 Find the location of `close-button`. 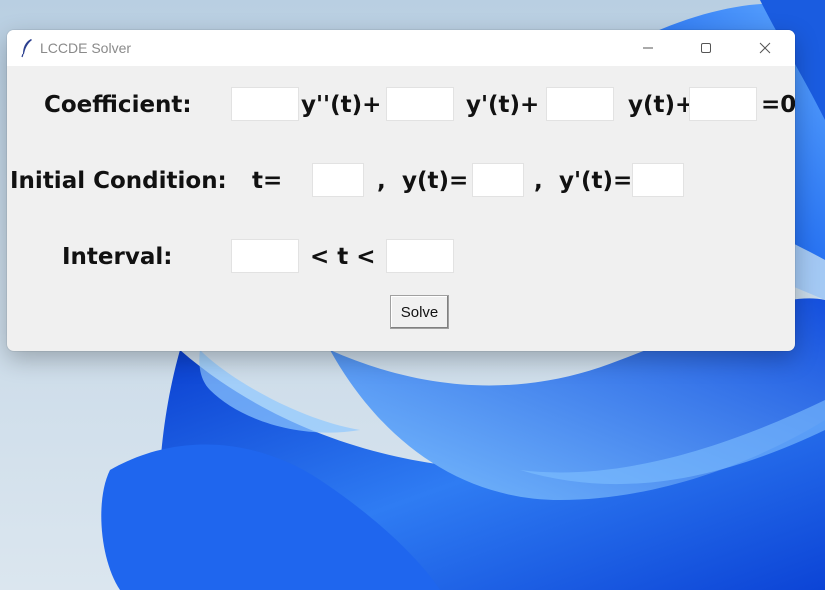

close-button is located at coordinates (765, 48).